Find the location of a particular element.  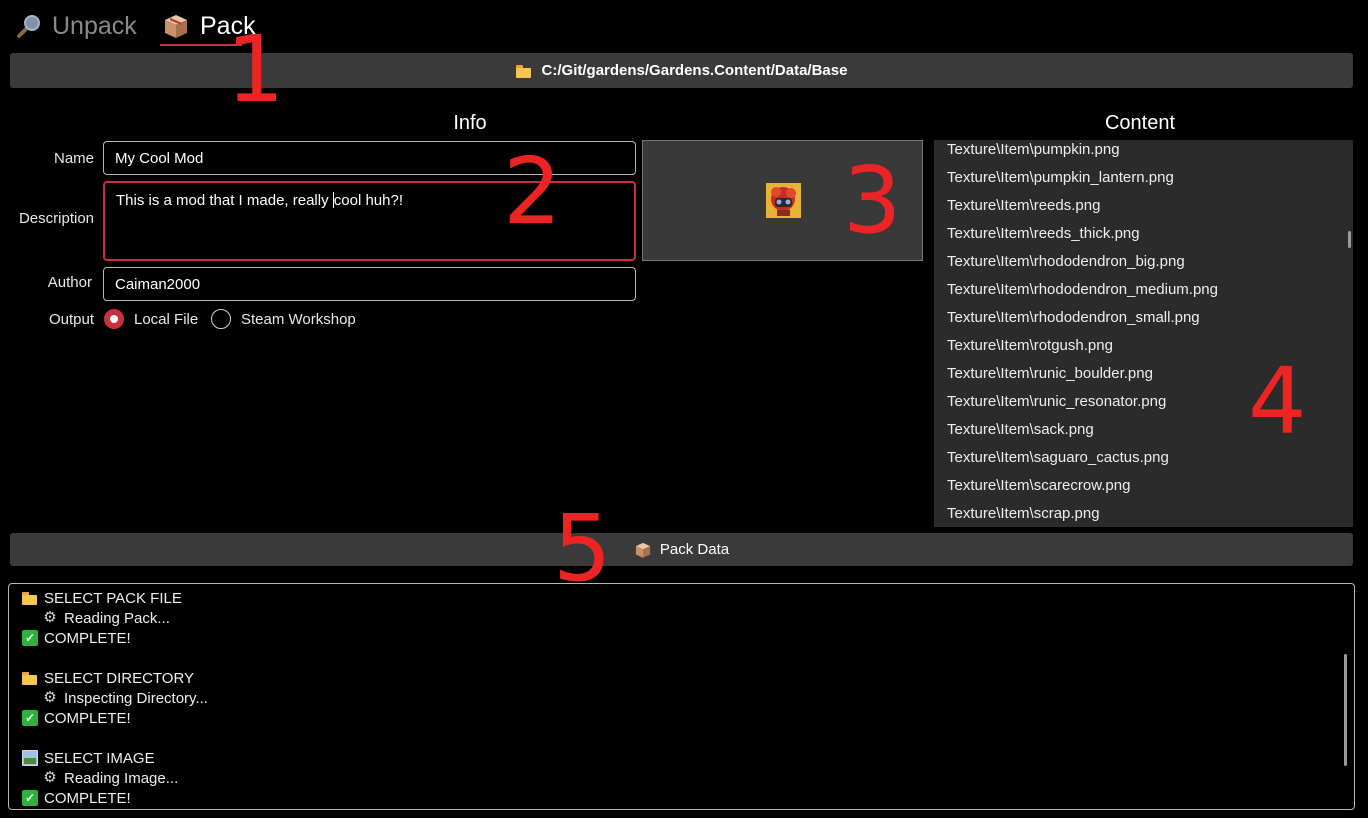

content-list-item: Texture\Item\rhododendron_big.png is located at coordinates (1143, 264).